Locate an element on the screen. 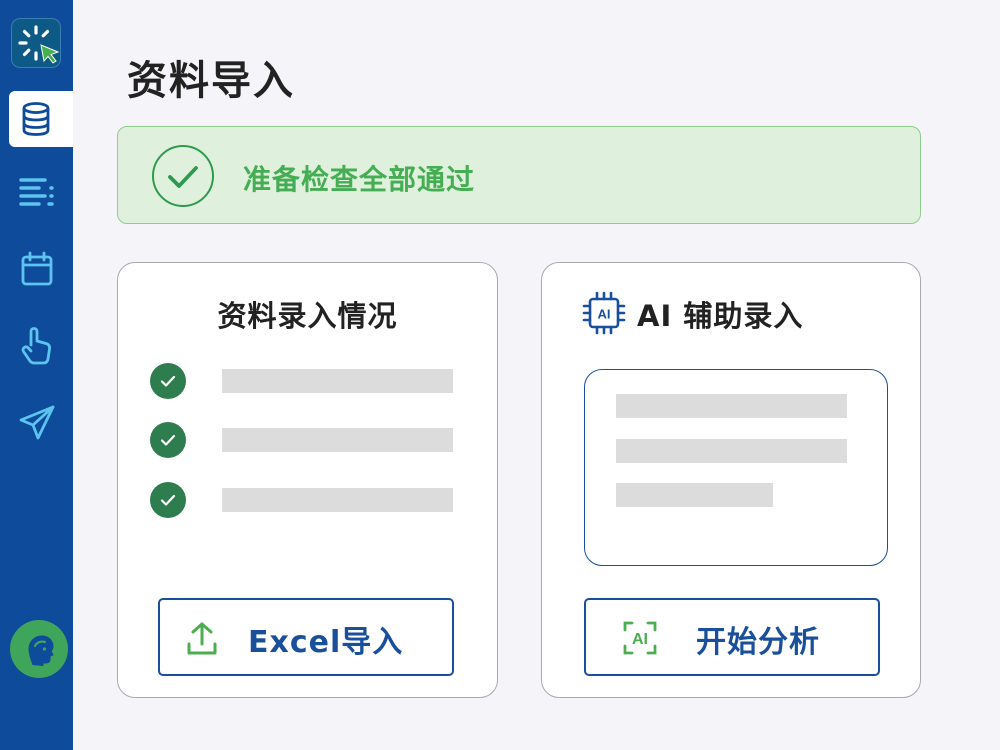  calendar-icon is located at coordinates (36, 268).